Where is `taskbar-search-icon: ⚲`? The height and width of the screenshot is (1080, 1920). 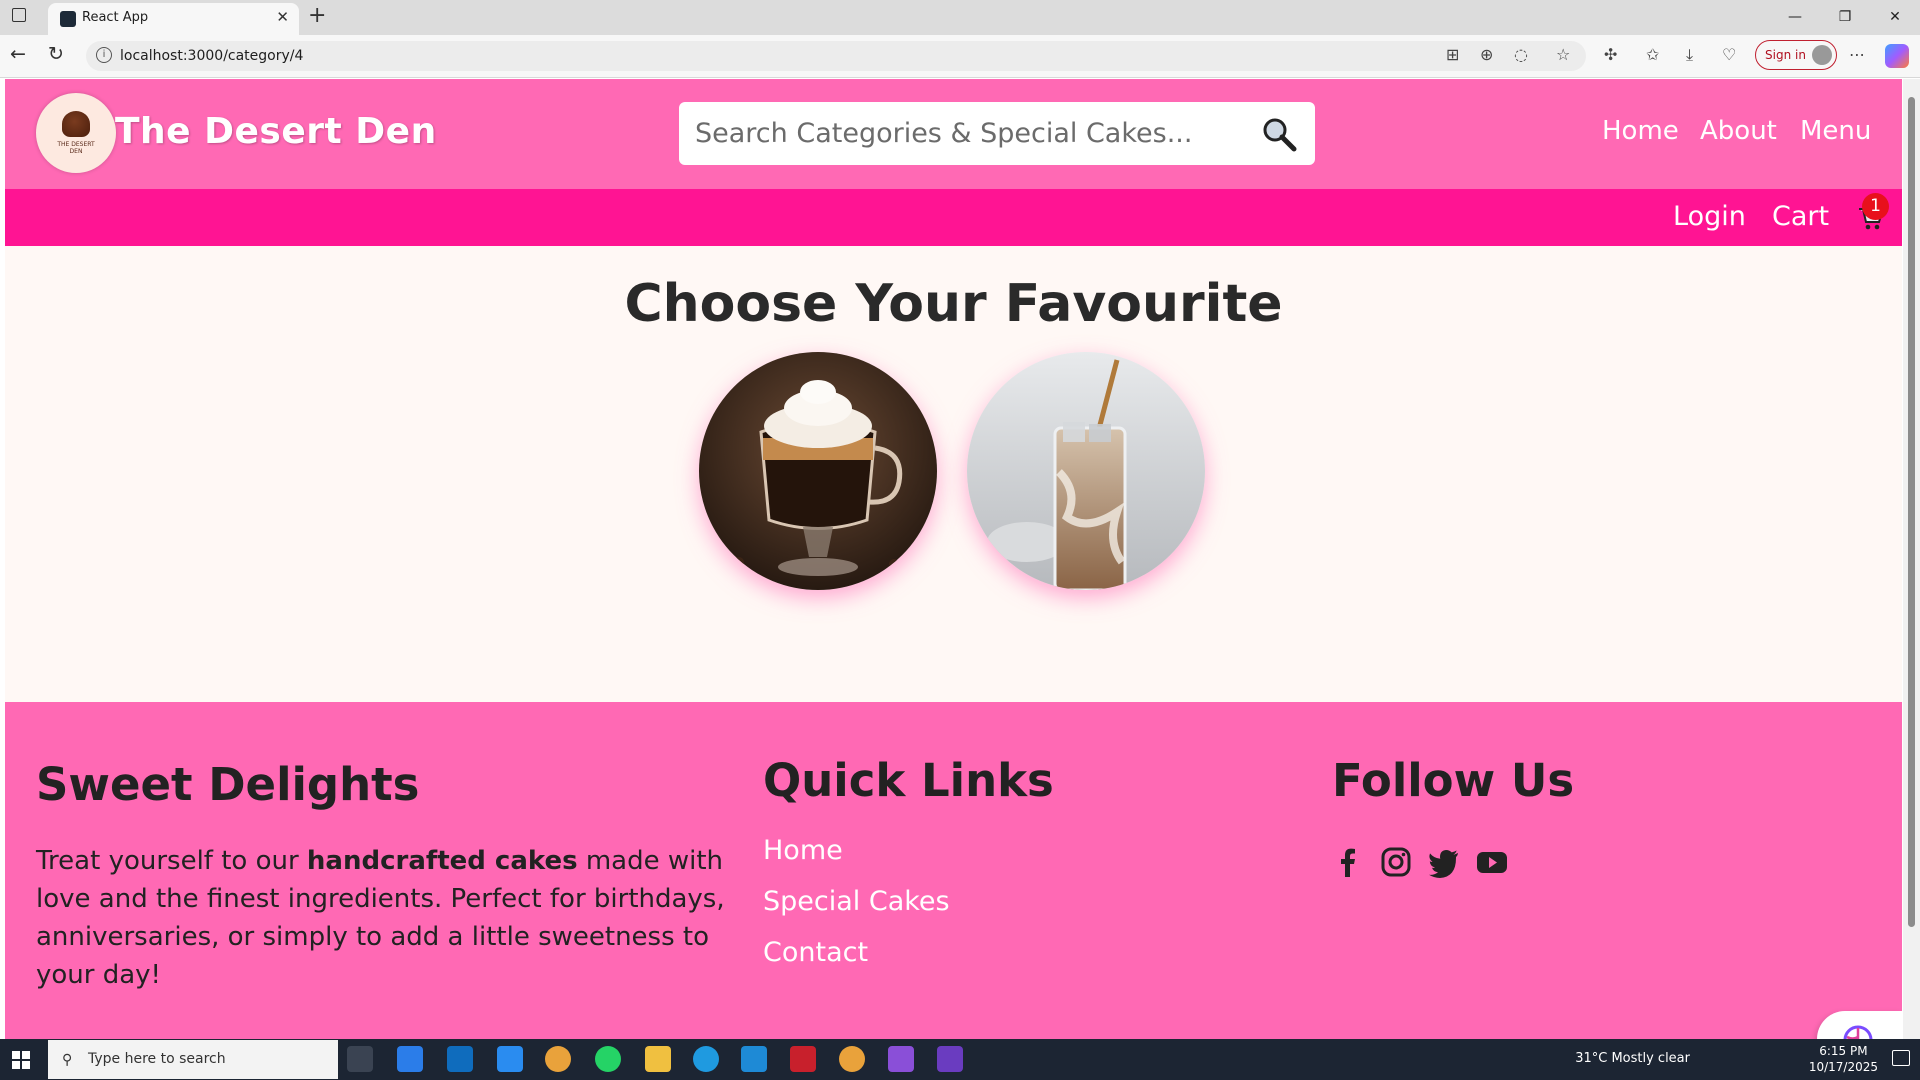
taskbar-search-icon: ⚲ is located at coordinates (67, 1060).